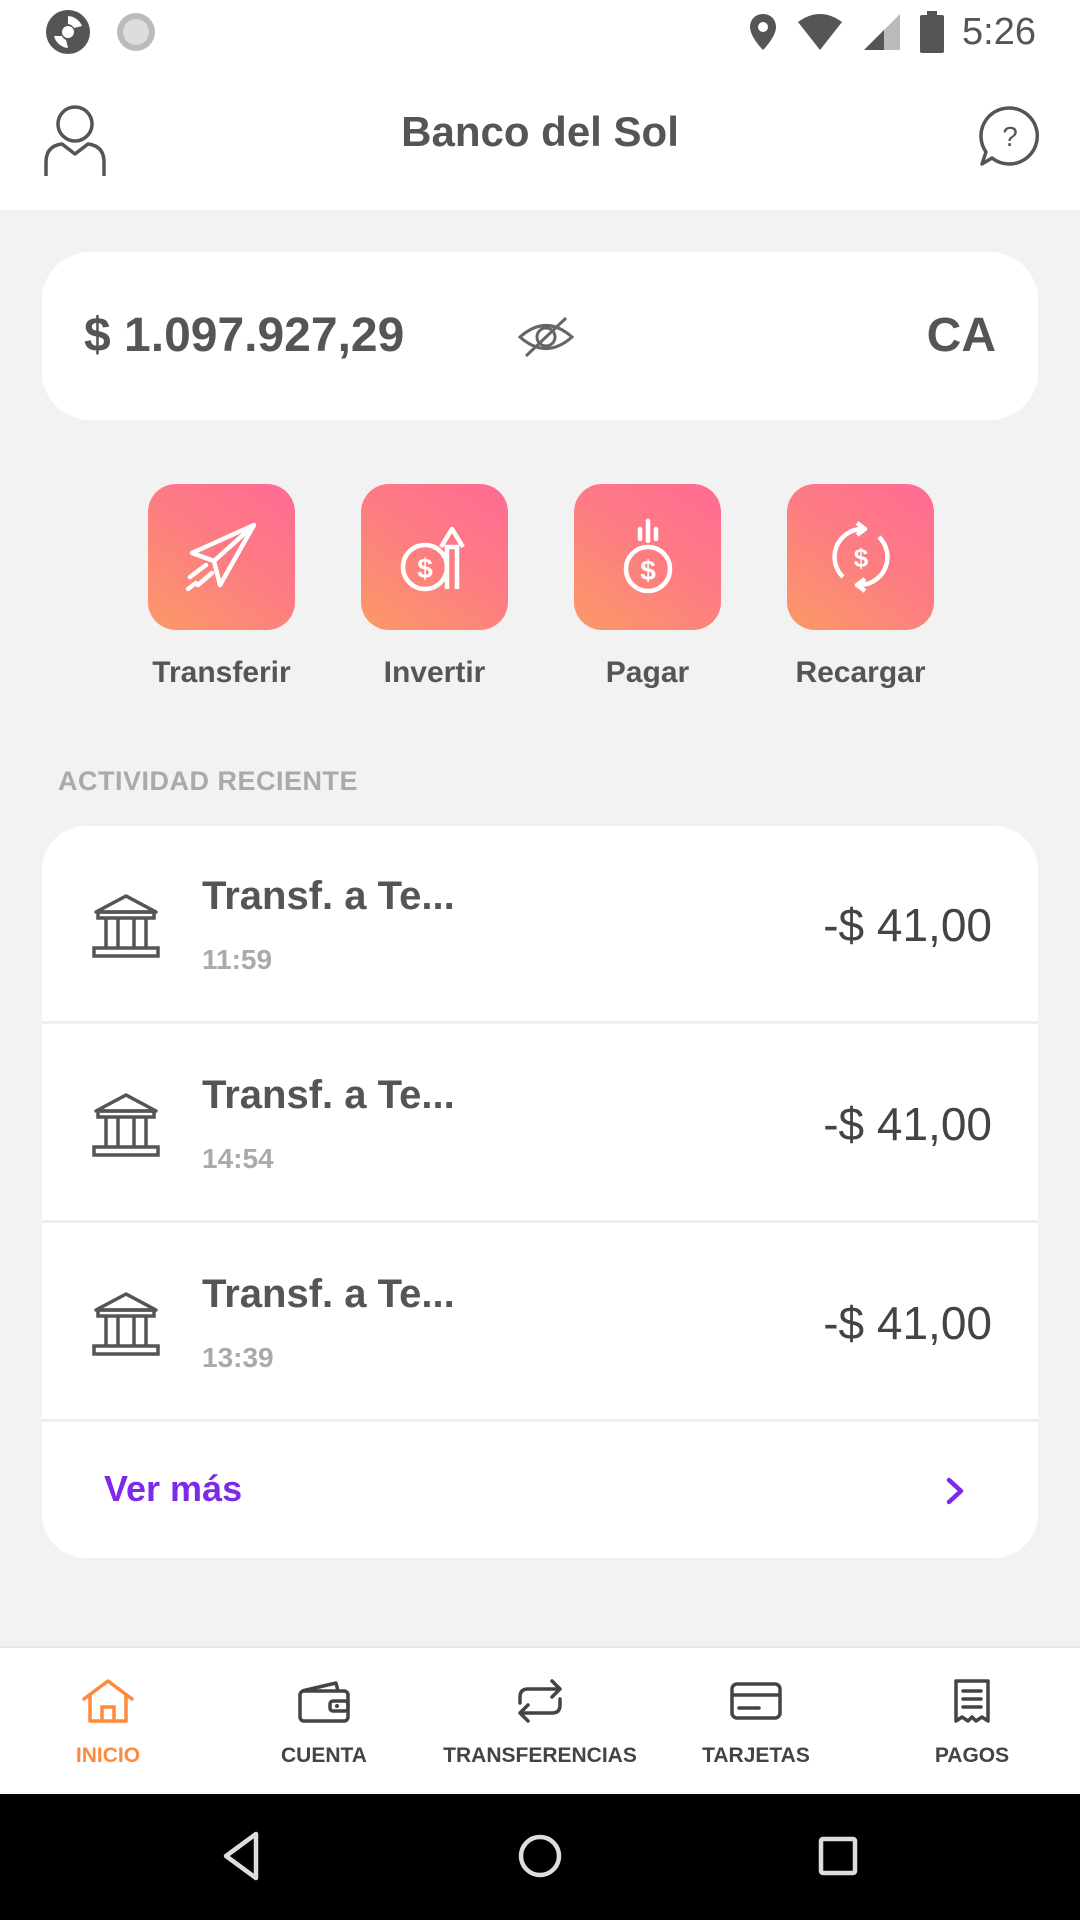  Describe the element at coordinates (860, 672) in the screenshot. I see `recharge-label: Recargar` at that location.